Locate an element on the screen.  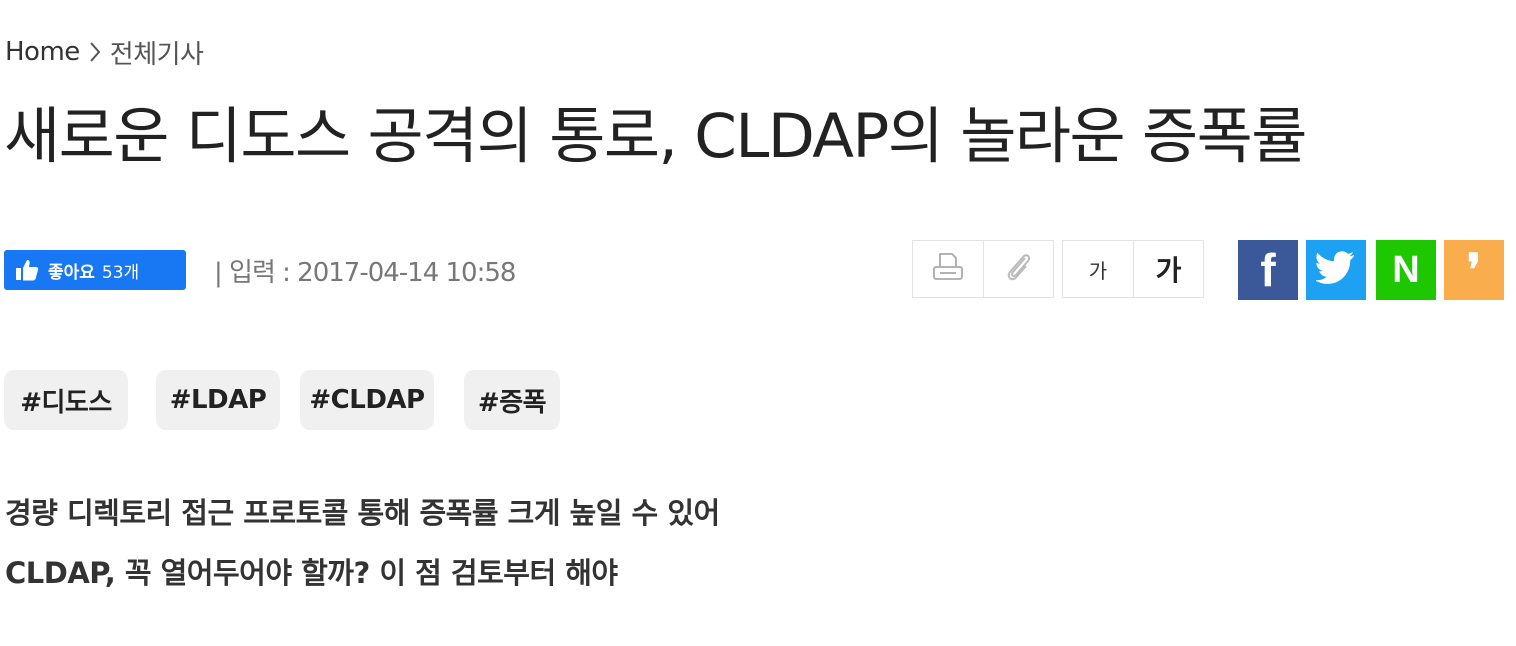
attachment-button is located at coordinates (1018, 269).